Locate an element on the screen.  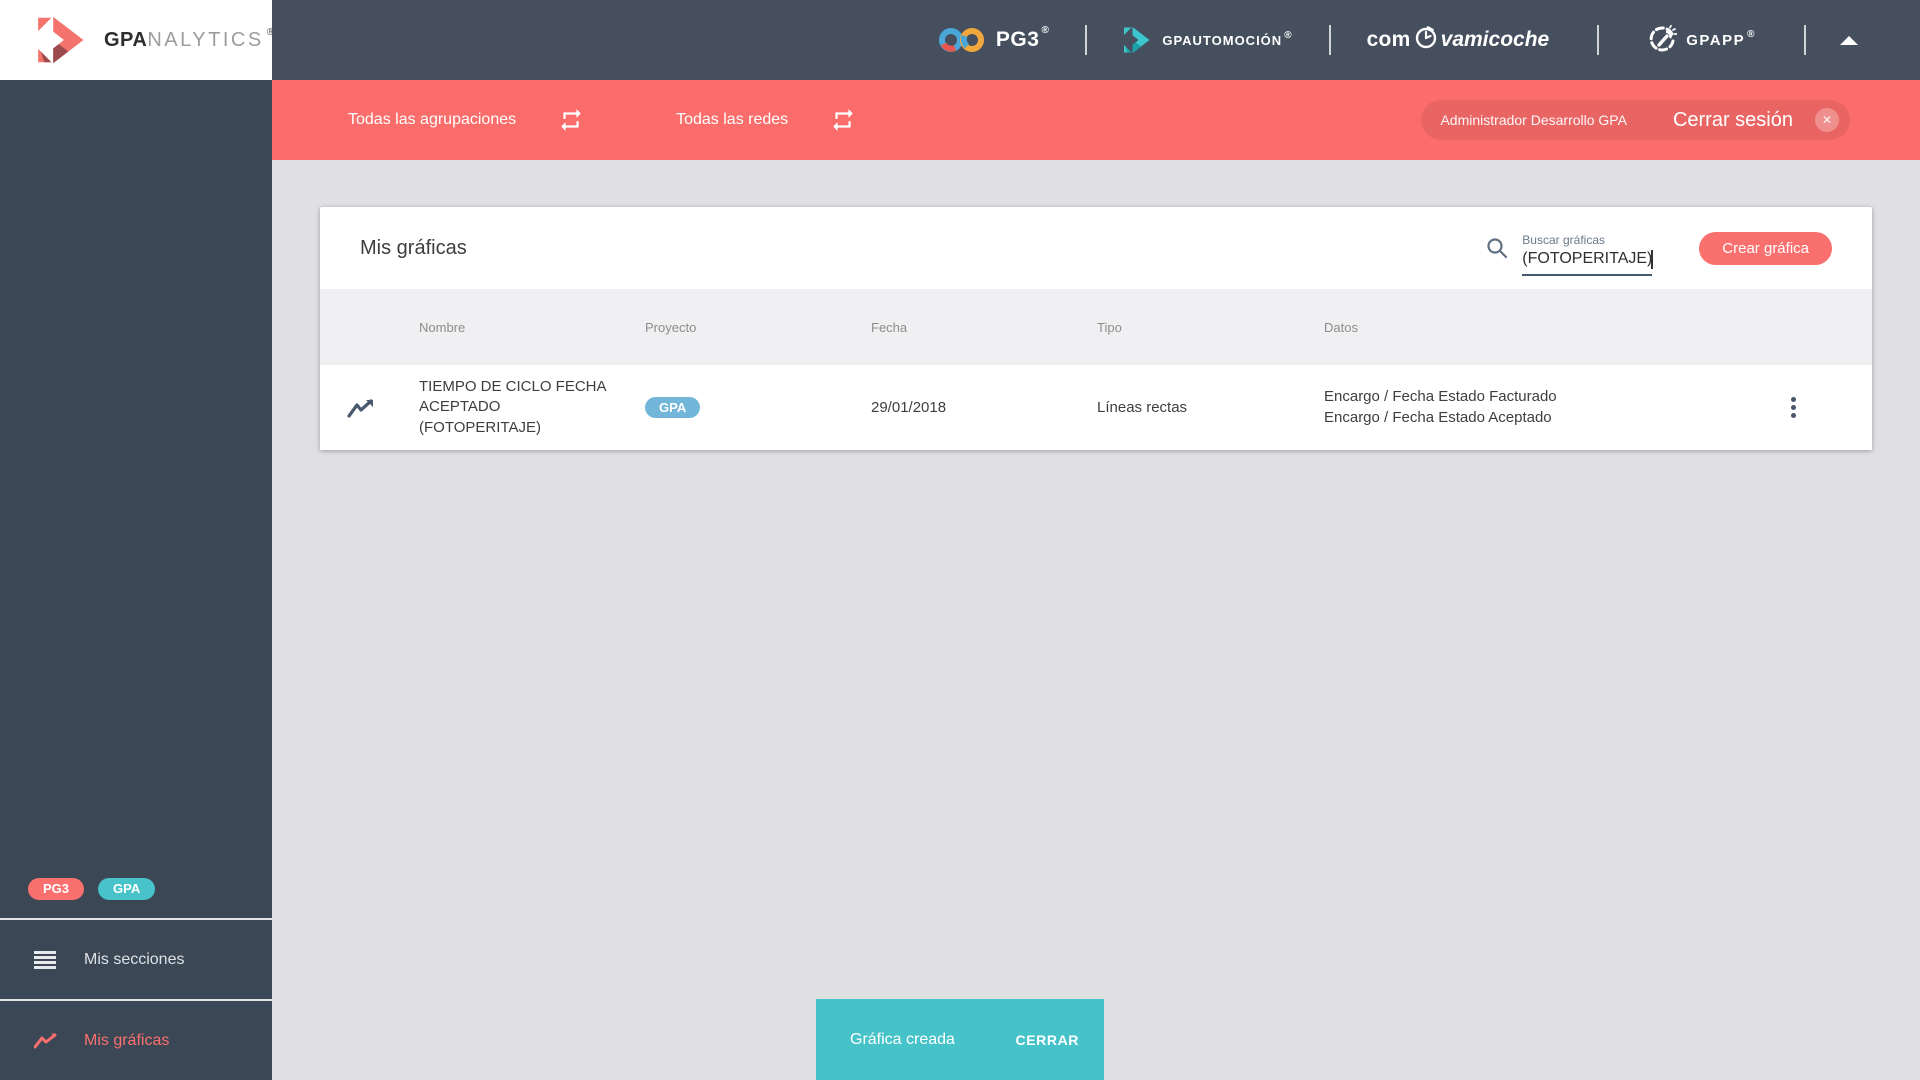
create-chart-button: Crear gráfica is located at coordinates (1765, 248).